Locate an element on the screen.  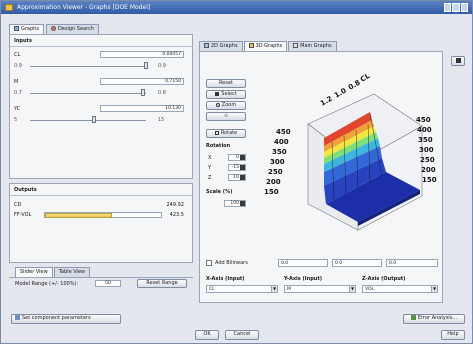
tab-design-search: Design Search is located at coordinates (72, 29).